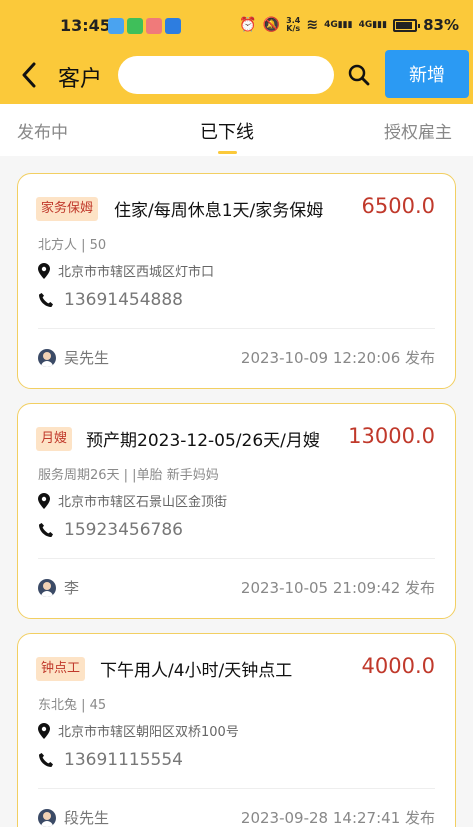 The image size is (473, 827). Describe the element at coordinates (42, 130) in the screenshot. I see `tab-publishing: 发布中` at that location.